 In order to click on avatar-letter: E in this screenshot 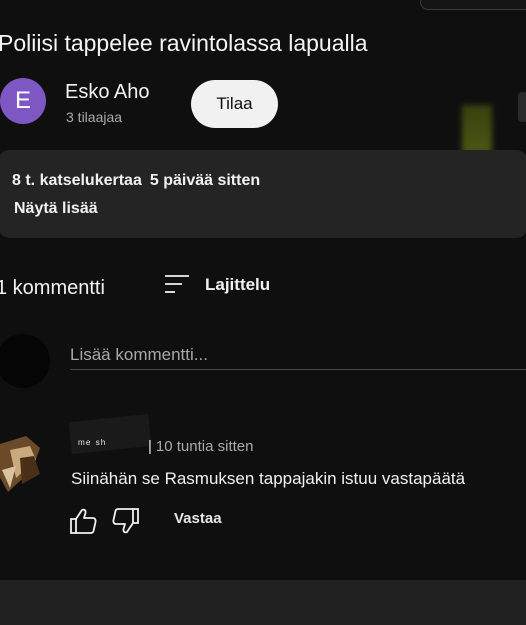, I will do `click(22, 100)`.